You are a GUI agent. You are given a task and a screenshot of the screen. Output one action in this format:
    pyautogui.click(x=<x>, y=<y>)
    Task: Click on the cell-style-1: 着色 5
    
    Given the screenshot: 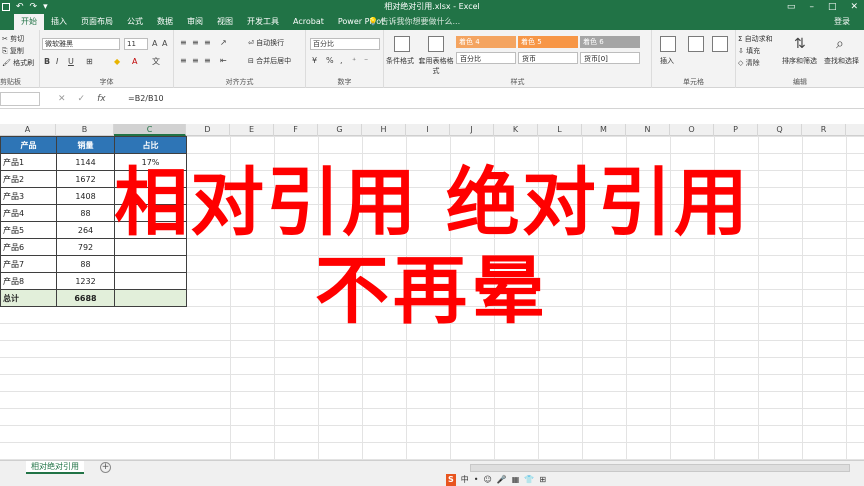 What is the action you would take?
    pyautogui.click(x=548, y=42)
    